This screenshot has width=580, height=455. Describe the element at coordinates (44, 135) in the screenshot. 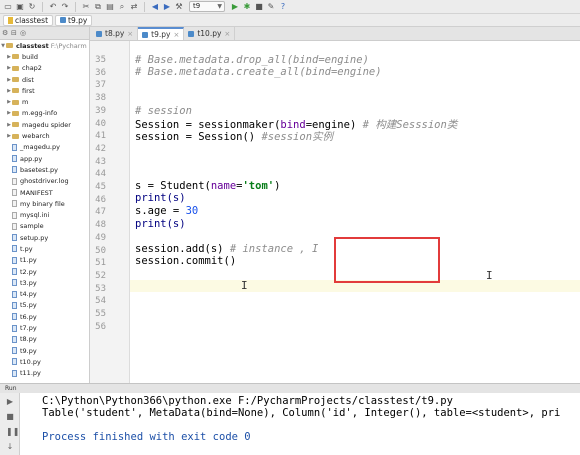

I see `tree-item: ▶ webarch` at that location.